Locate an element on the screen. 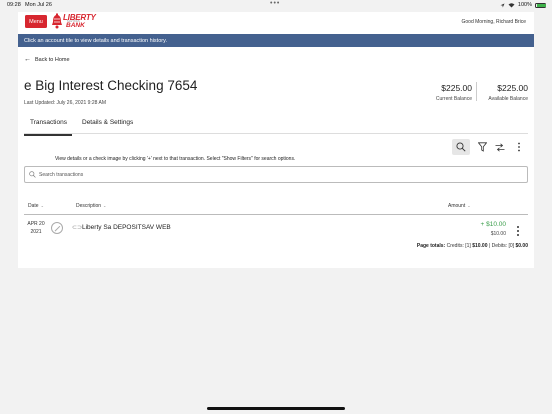 Image resolution: width=552 pixels, height=414 pixels. more-vertical-icon is located at coordinates (519, 147).